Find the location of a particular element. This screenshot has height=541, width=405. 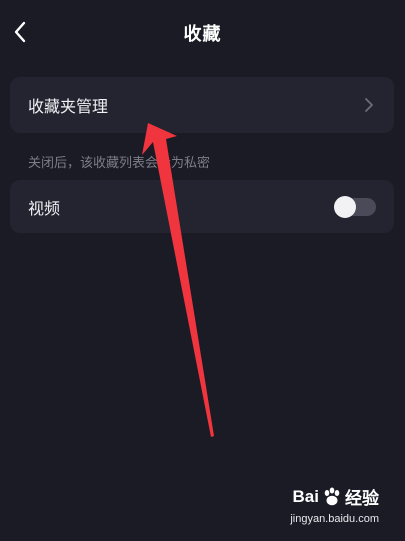

watermark-logo-right: 经验 is located at coordinates (362, 498).